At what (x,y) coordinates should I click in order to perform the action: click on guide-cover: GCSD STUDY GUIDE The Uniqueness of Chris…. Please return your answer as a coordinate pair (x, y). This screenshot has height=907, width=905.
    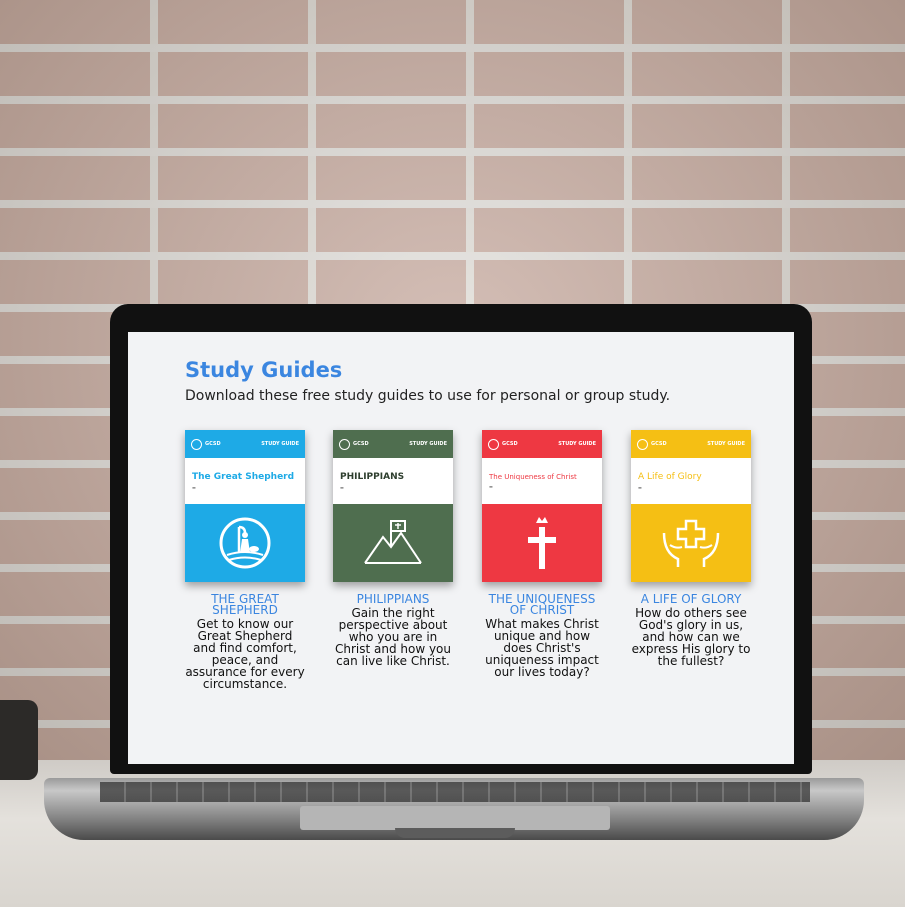
    Looking at the image, I should click on (542, 506).